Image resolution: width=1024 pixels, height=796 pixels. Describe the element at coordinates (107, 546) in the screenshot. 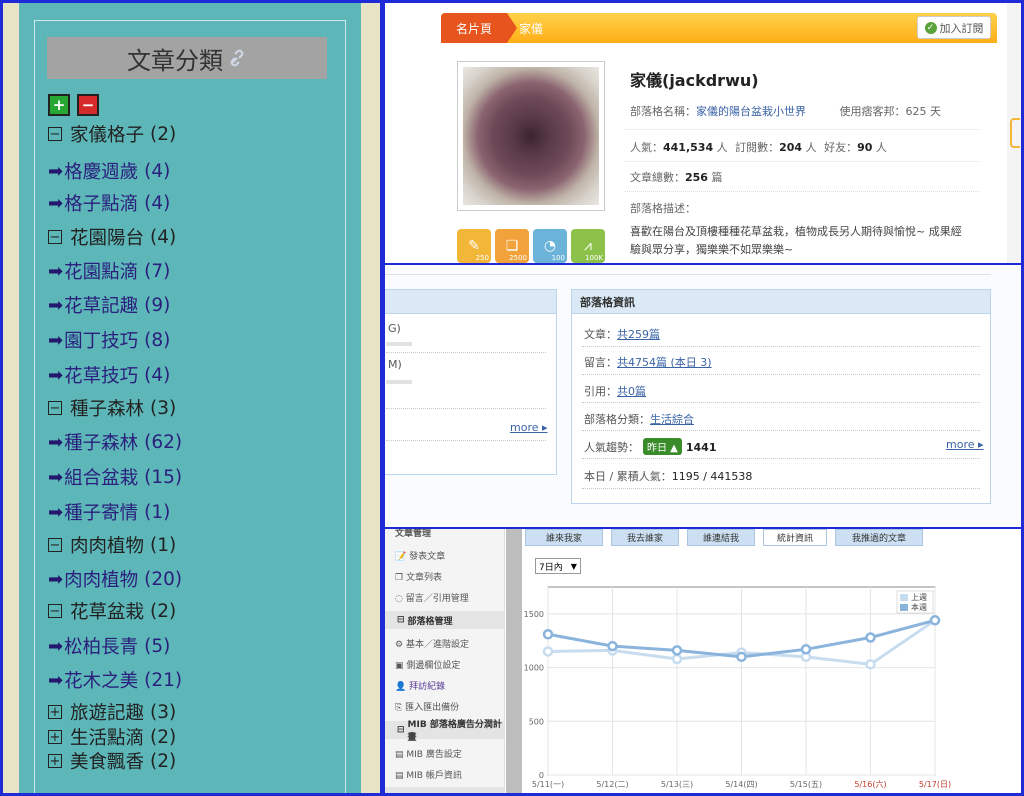

I see `category-label: 肉肉植物` at that location.